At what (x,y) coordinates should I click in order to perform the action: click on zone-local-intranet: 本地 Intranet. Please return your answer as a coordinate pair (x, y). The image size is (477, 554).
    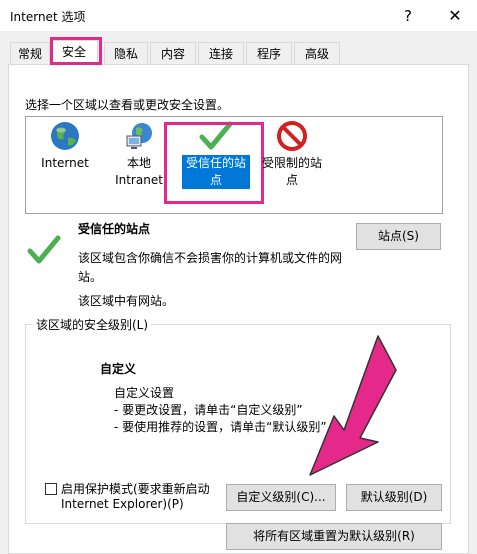
    Looking at the image, I should click on (139, 154).